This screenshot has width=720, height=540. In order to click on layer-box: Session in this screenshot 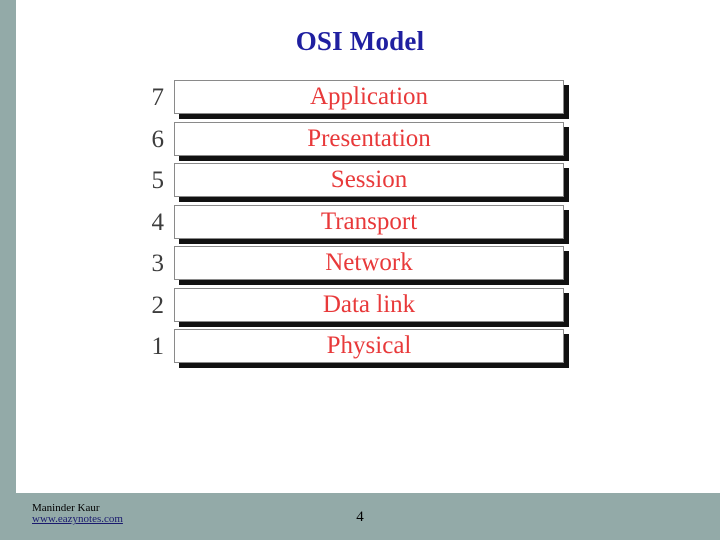, I will do `click(369, 180)`.